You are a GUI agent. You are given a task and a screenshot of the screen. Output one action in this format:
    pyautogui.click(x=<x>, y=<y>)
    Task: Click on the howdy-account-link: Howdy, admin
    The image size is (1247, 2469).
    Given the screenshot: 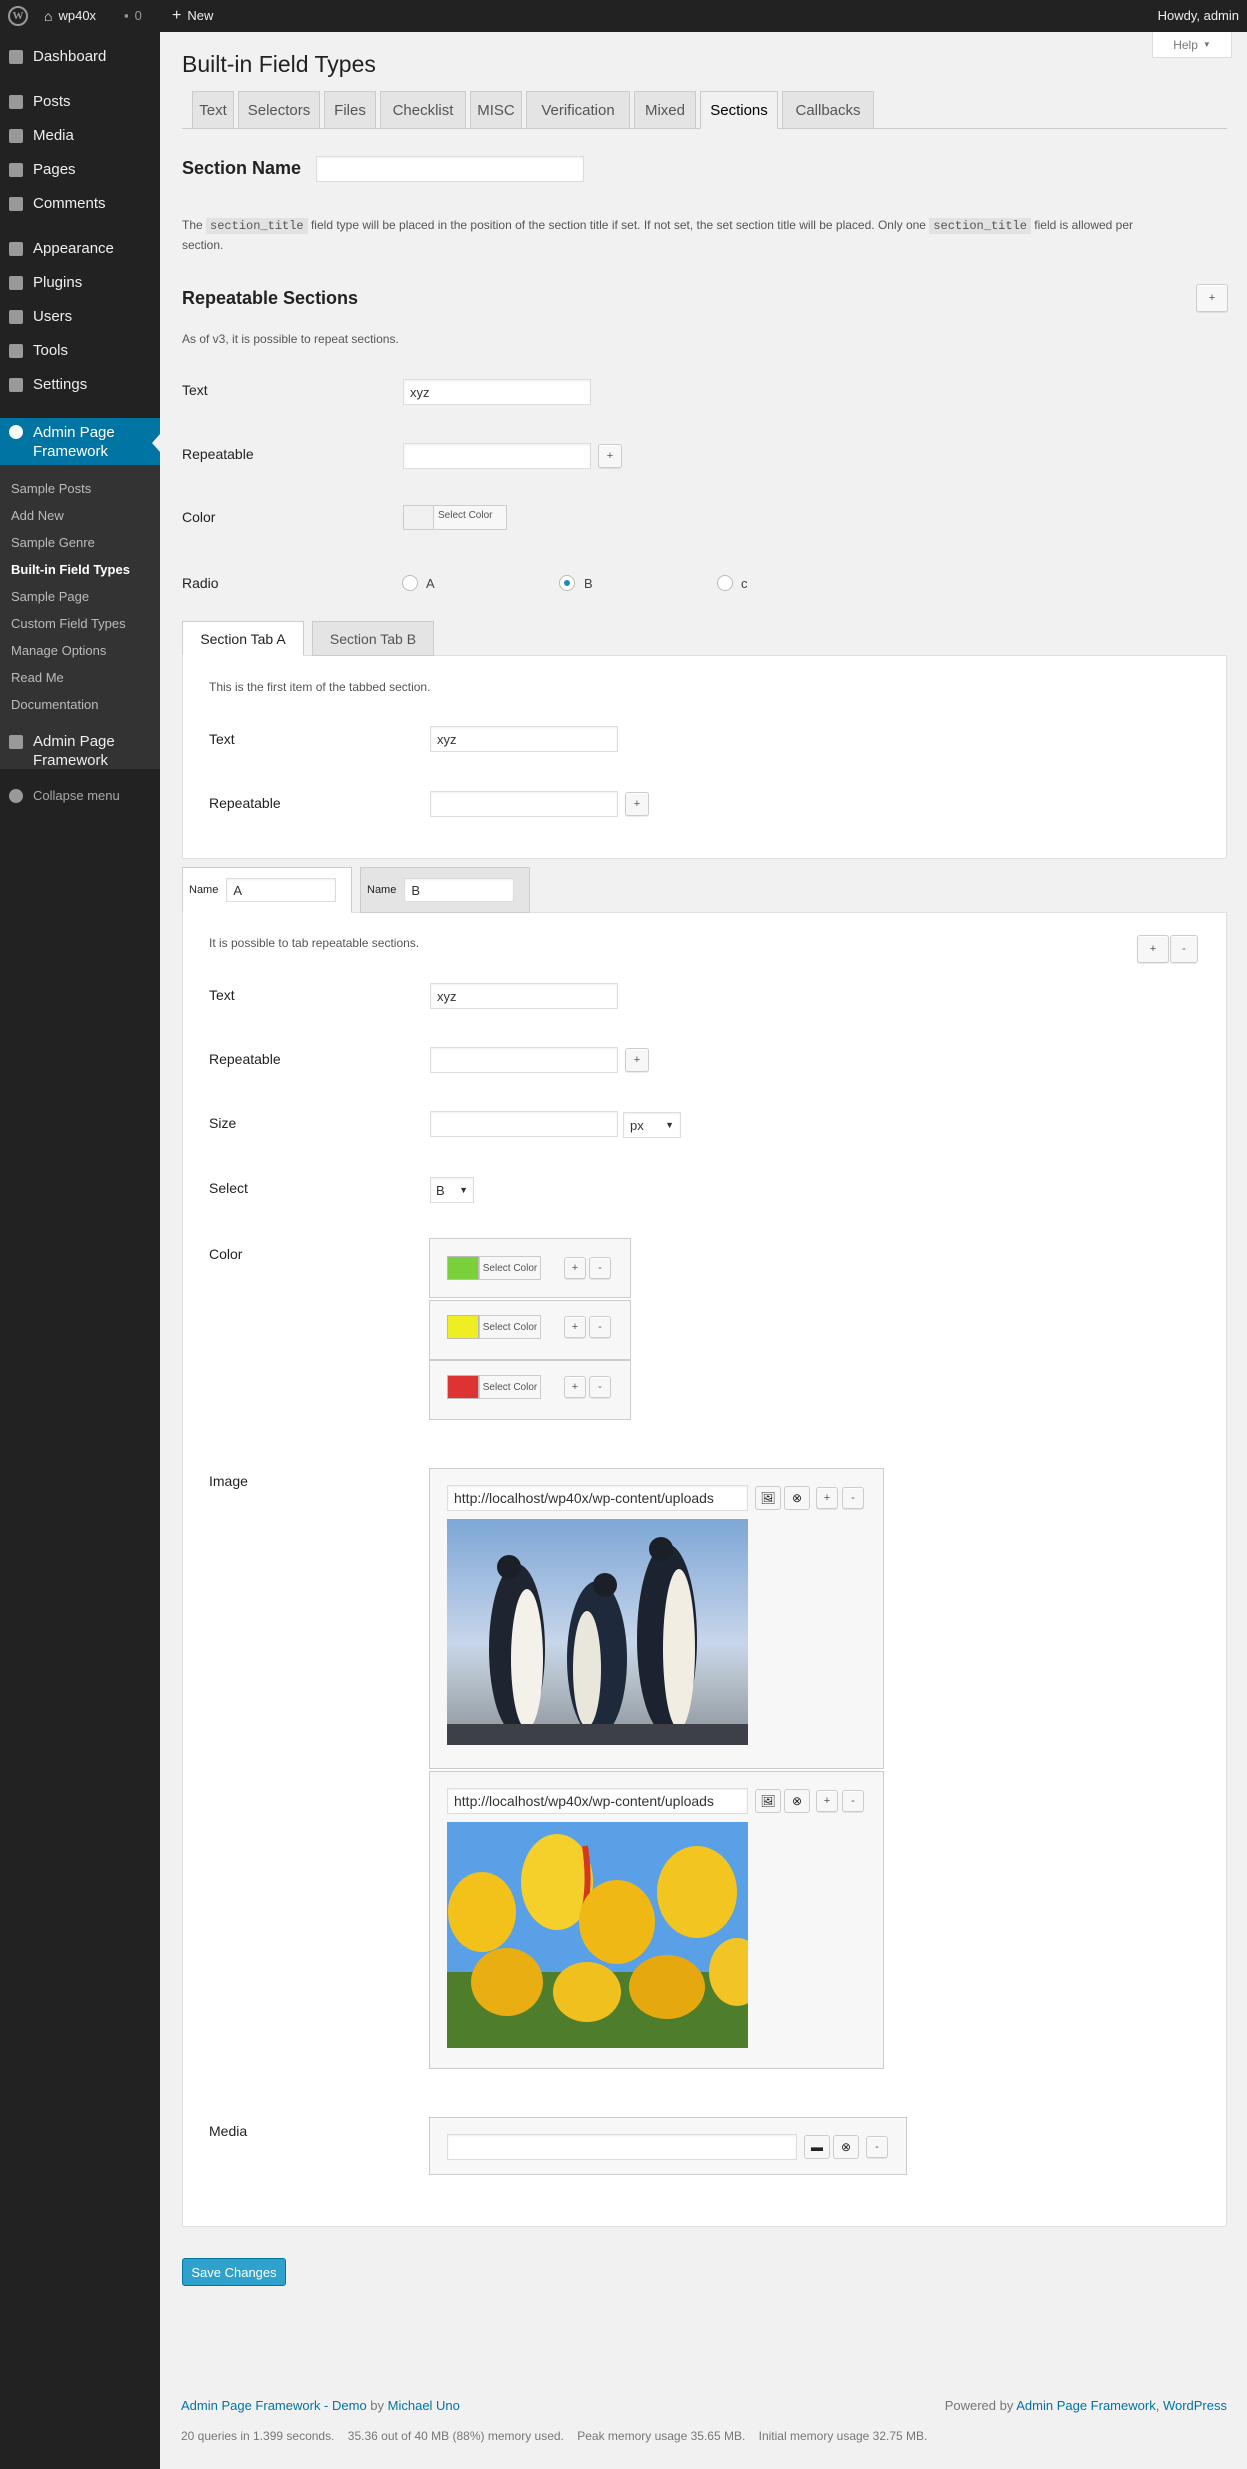 What is the action you would take?
    pyautogui.click(x=1198, y=16)
    